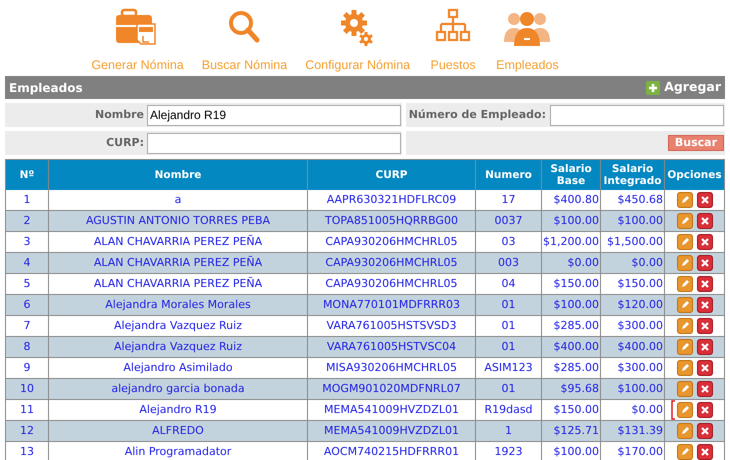 The width and height of the screenshot is (730, 460). I want to click on nav-link: Generar Nómina, so click(137, 65).